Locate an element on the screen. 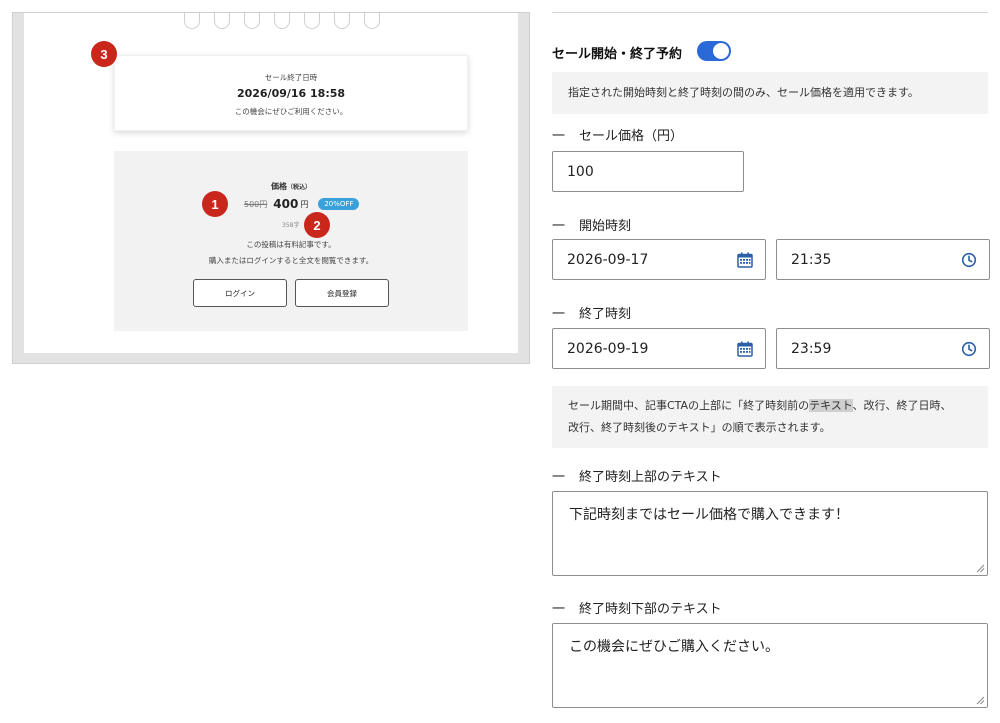  register-button: 会員登録 is located at coordinates (342, 293).